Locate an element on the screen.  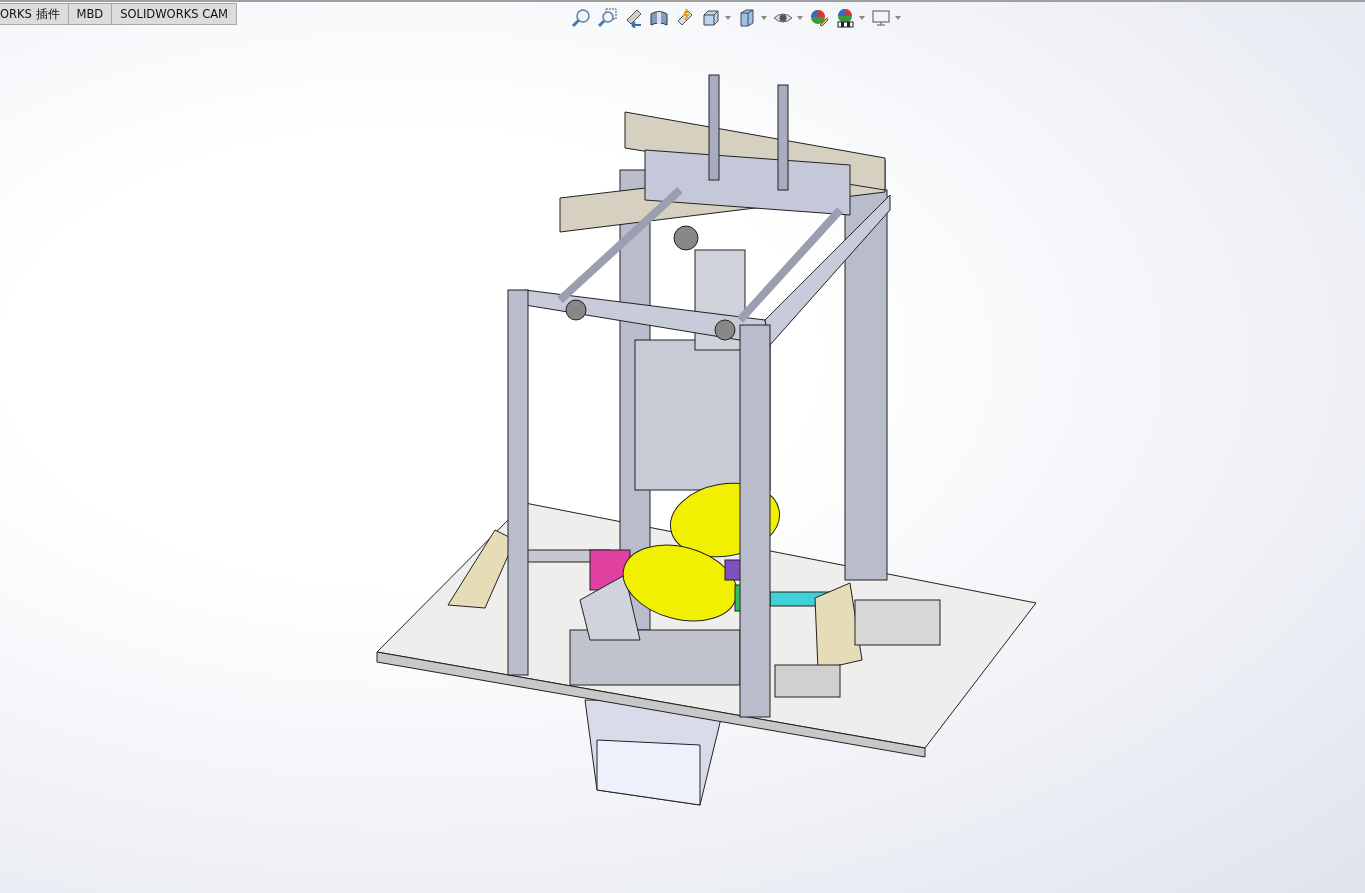
view-orientation-icon is located at coordinates (711, 18).